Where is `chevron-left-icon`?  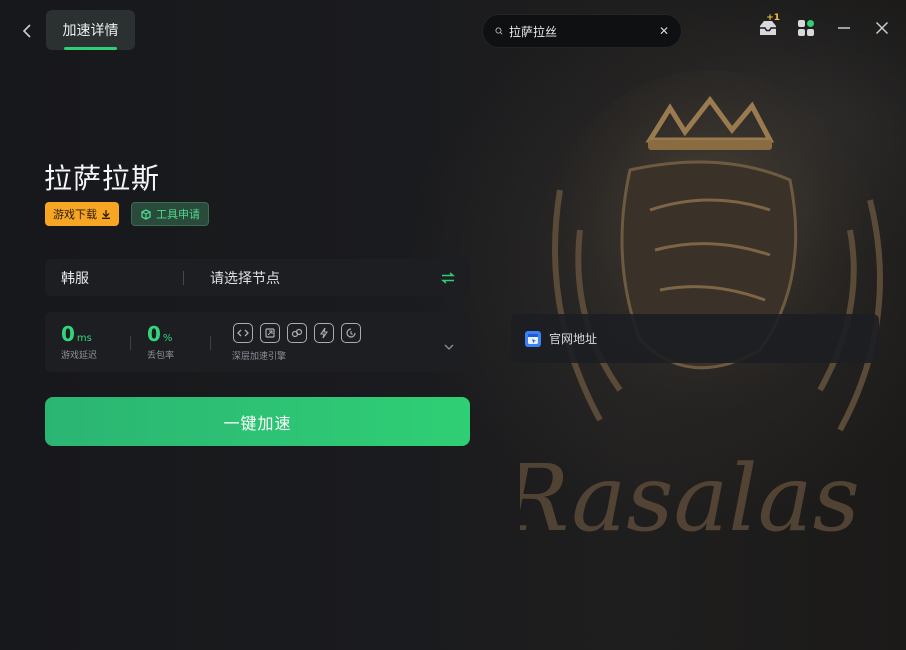 chevron-left-icon is located at coordinates (26, 31).